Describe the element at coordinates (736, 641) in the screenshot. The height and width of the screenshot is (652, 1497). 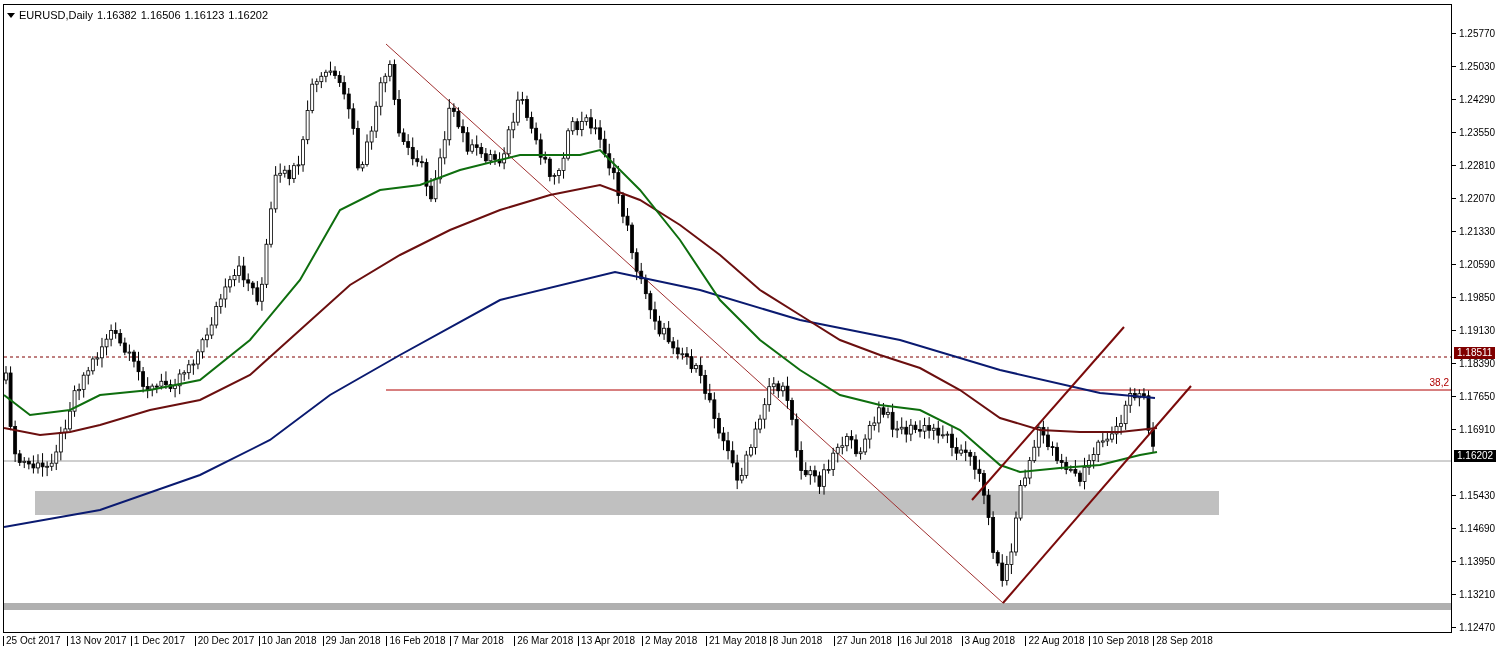
I see `time-axis-label: 21 May 2018` at that location.